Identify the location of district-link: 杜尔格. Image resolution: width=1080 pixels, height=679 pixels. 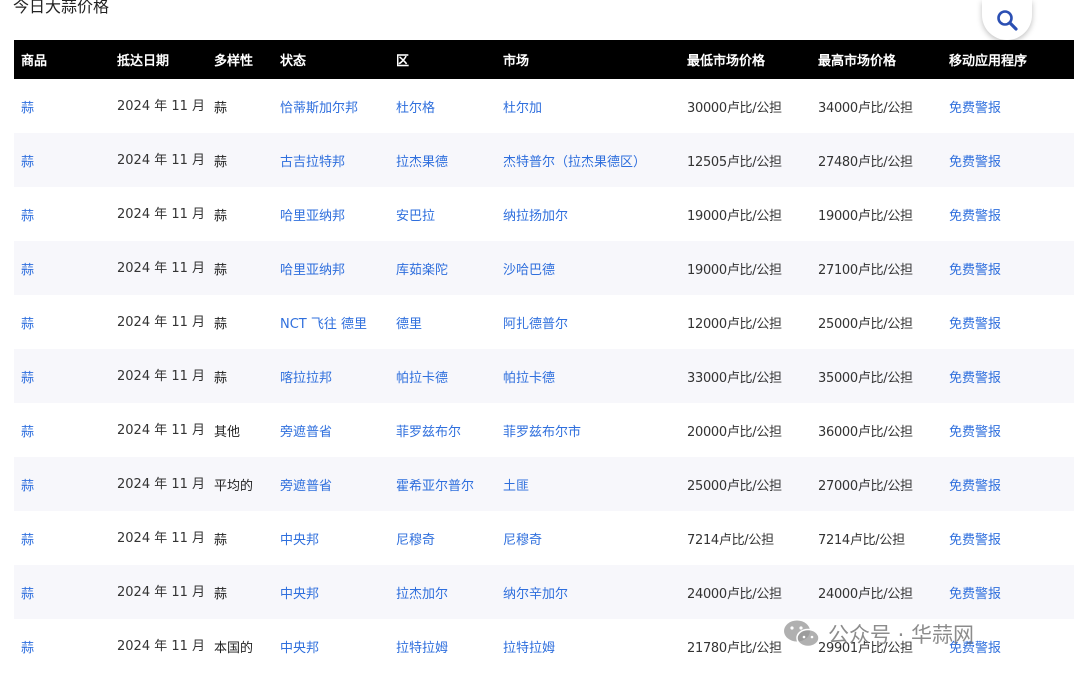
(442, 106).